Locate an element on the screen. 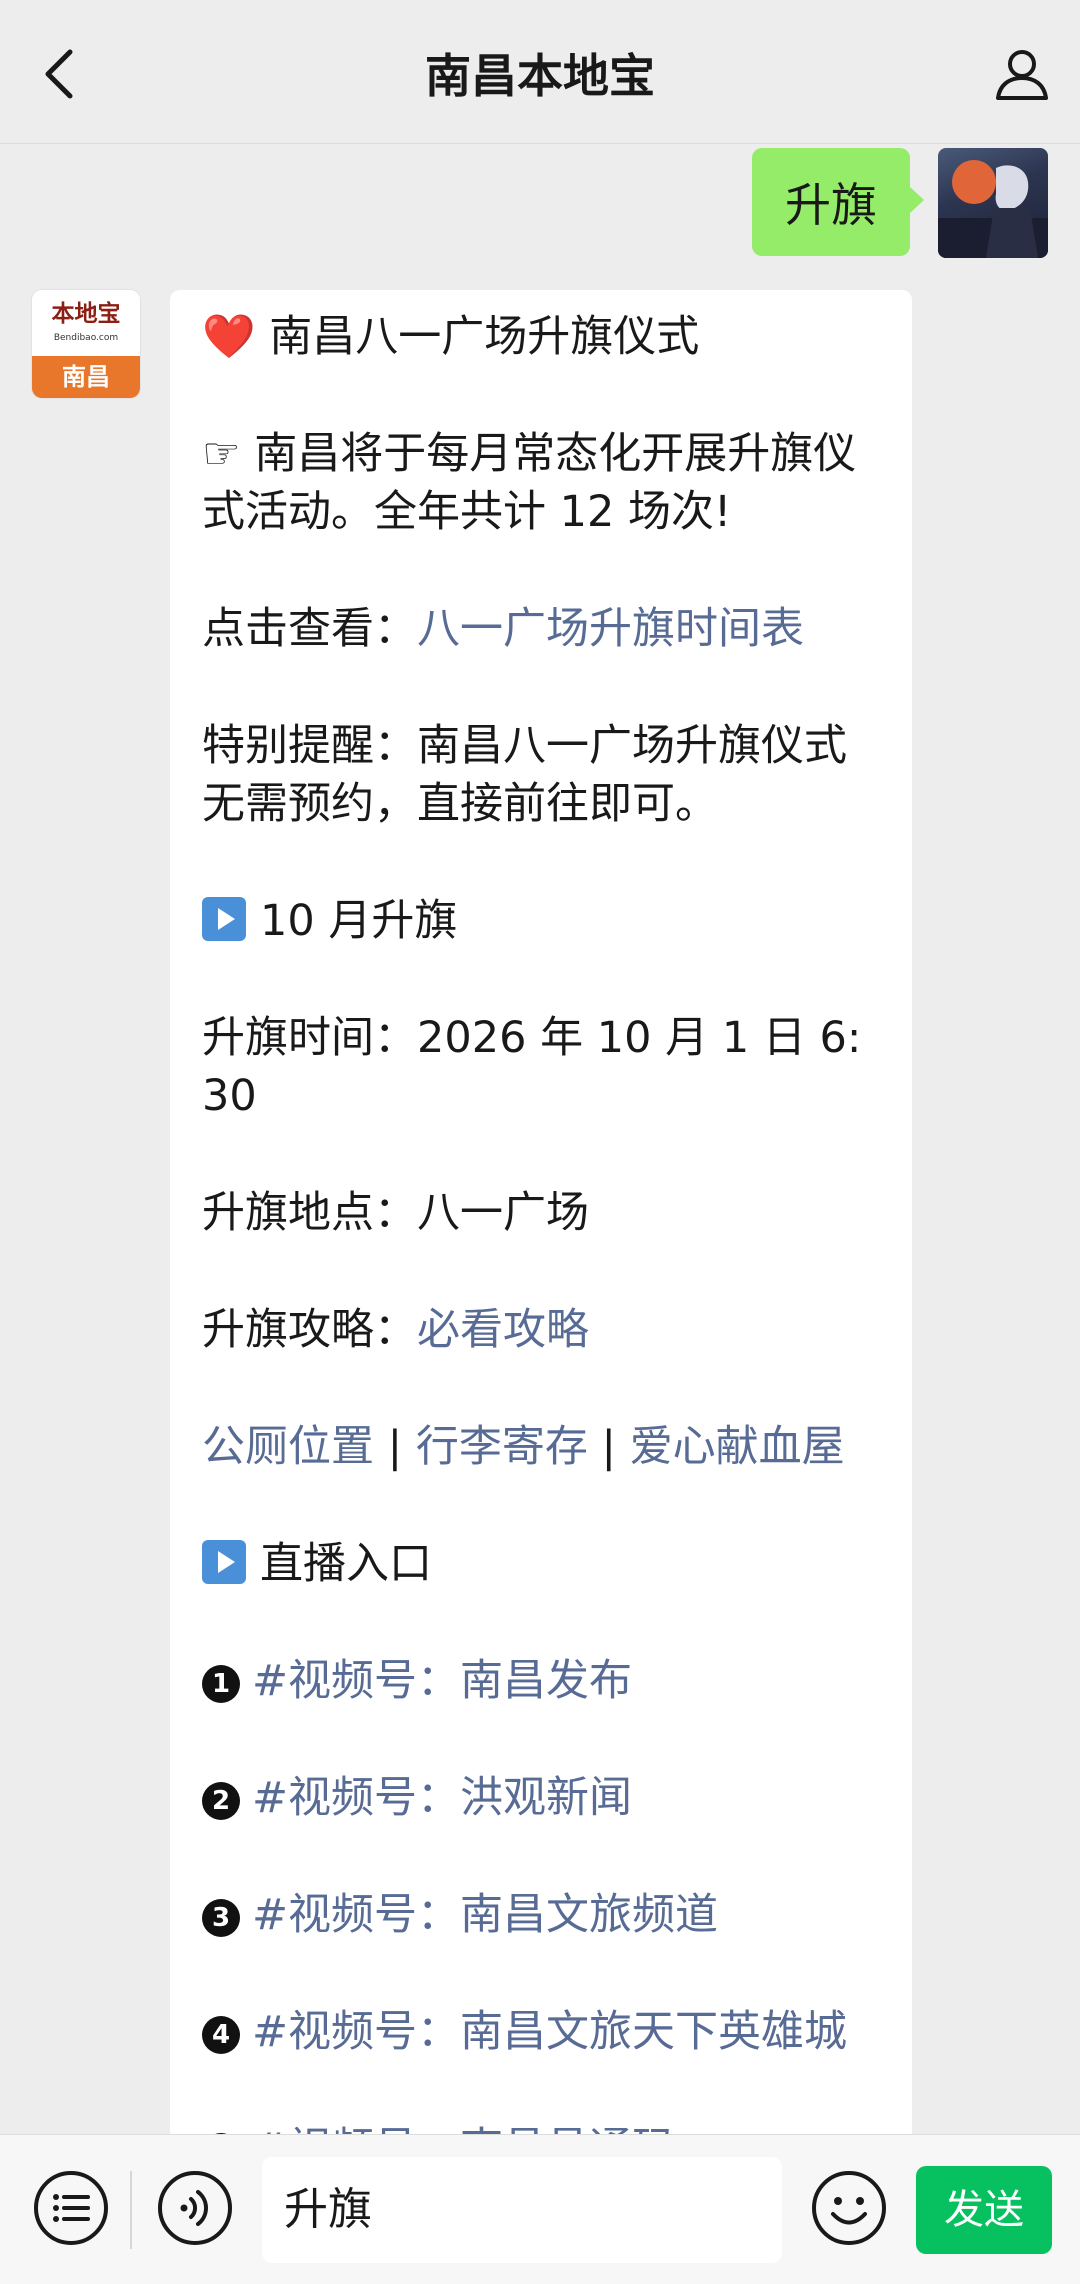  list-icon is located at coordinates (71, 2208).